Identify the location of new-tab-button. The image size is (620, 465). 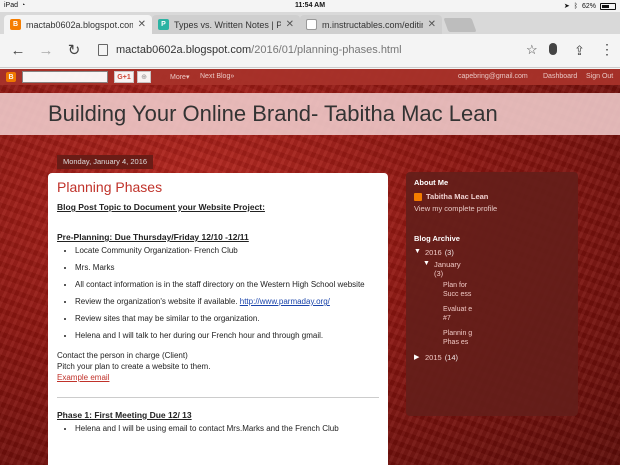
(460, 25).